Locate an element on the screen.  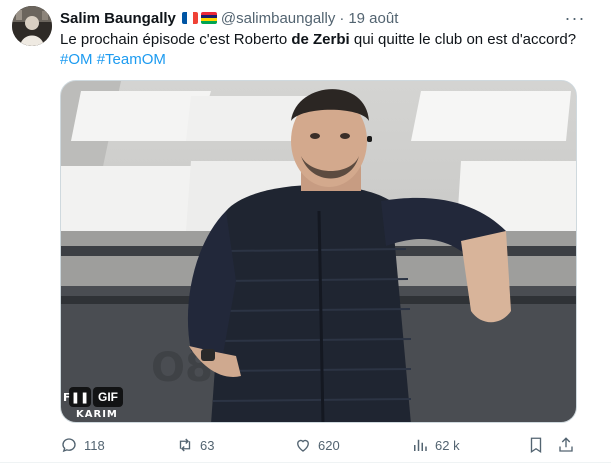
views-button: 62 k is located at coordinates (435, 445).